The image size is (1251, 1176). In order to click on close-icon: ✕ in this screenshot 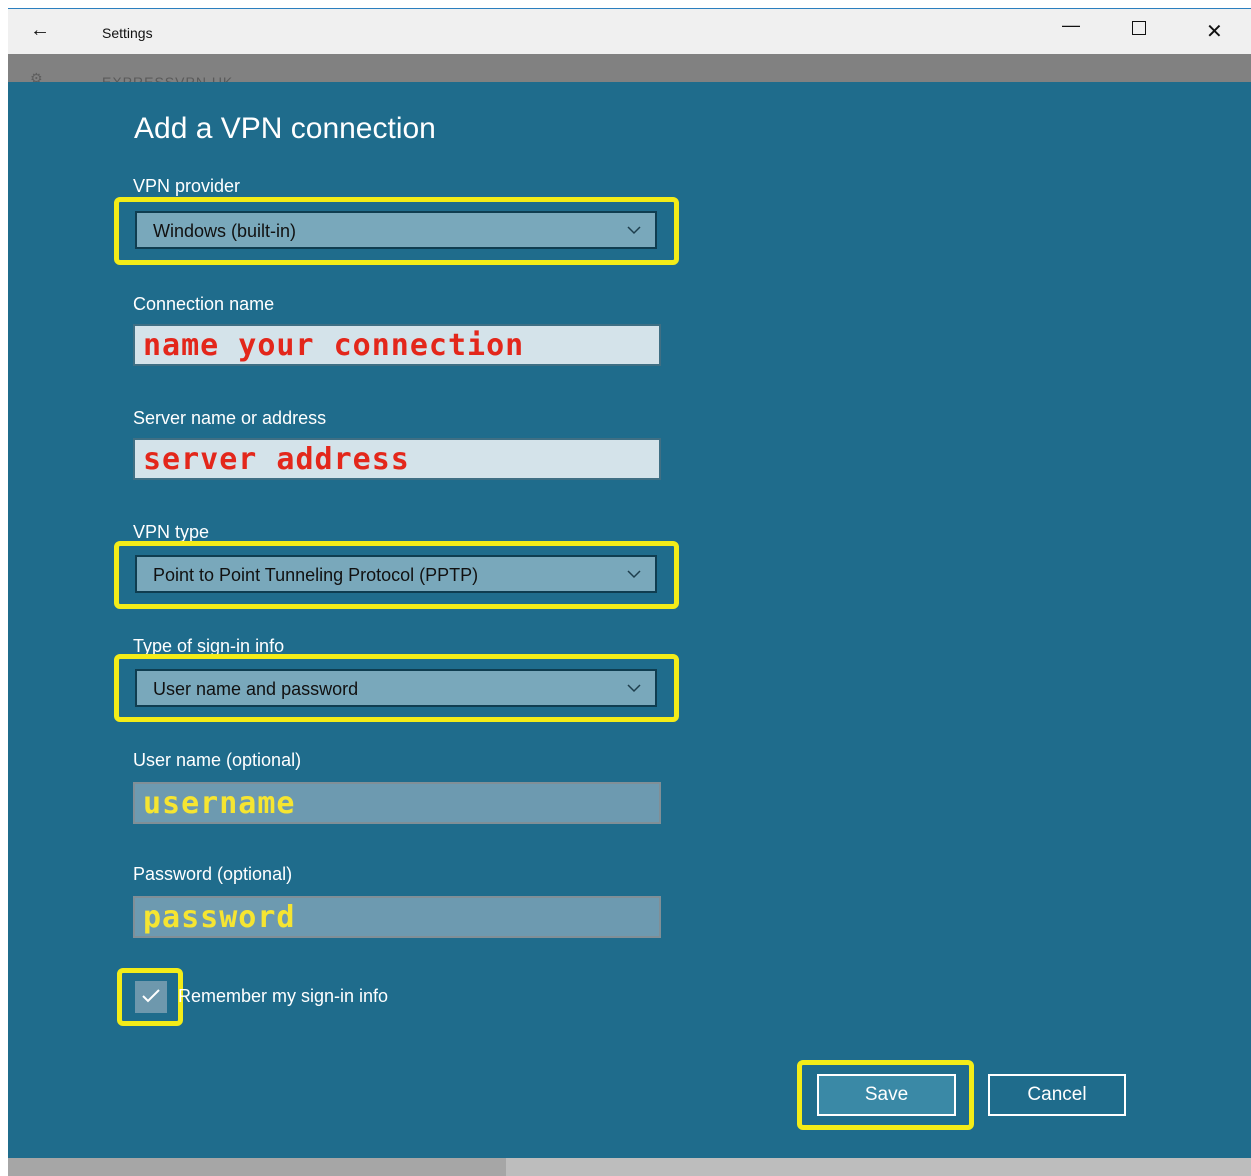, I will do `click(1214, 31)`.